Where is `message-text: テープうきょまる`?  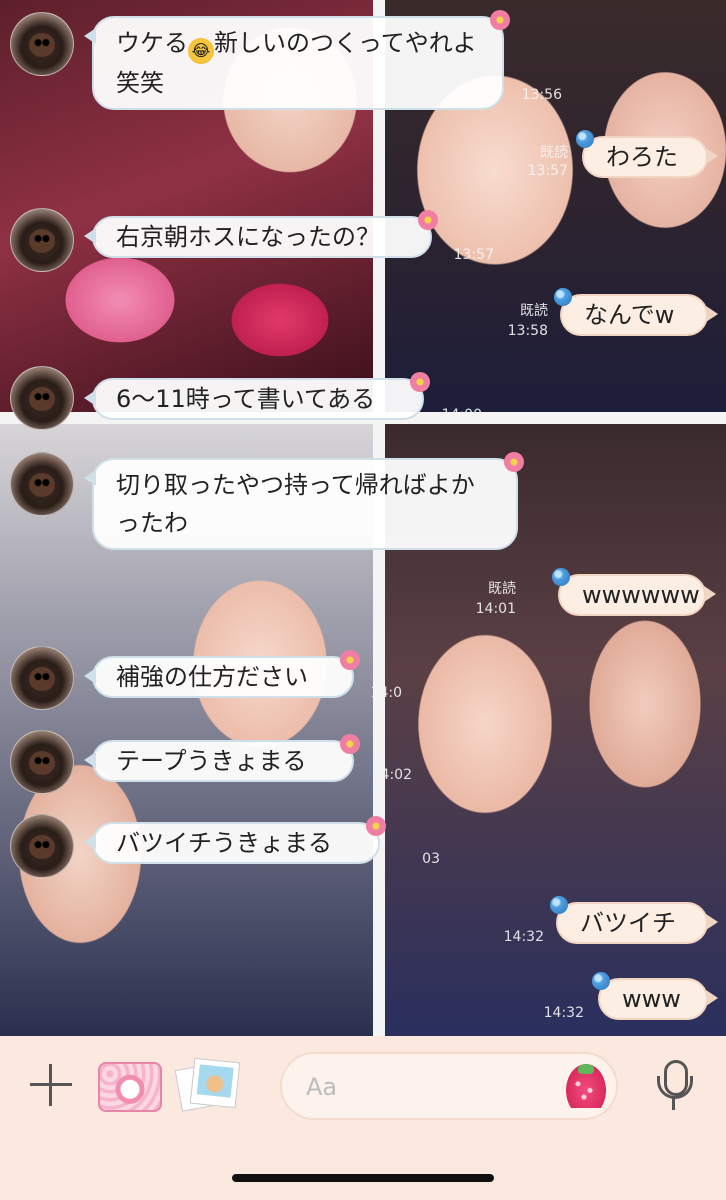 message-text: テープうきょまる is located at coordinates (211, 761).